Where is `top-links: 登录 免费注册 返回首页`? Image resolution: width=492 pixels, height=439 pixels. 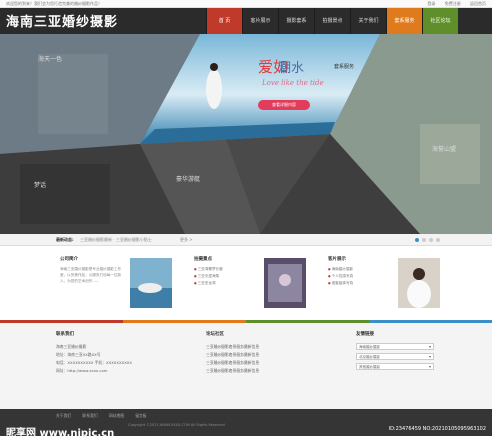
top-links: 登录 免费注册 返回首页 is located at coordinates (452, 4).